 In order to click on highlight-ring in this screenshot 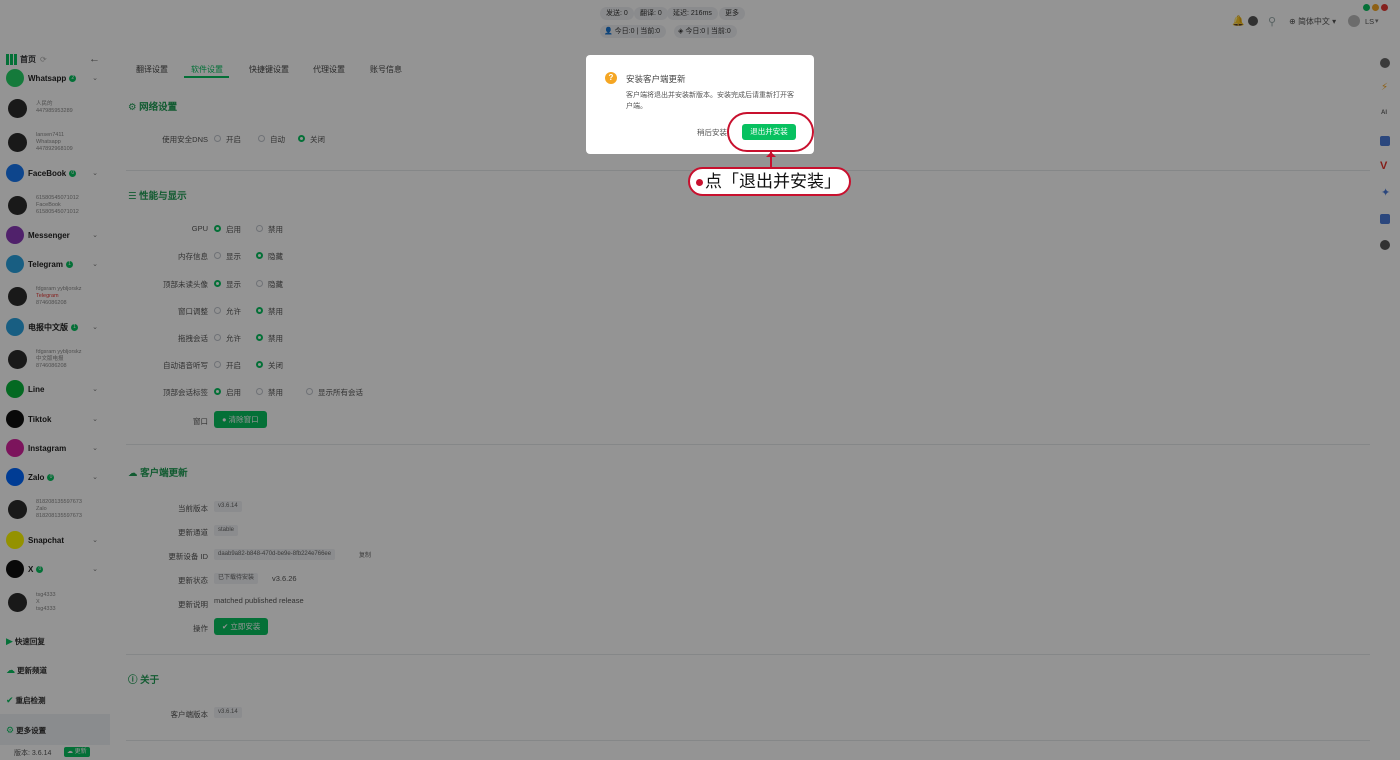, I will do `click(770, 132)`.